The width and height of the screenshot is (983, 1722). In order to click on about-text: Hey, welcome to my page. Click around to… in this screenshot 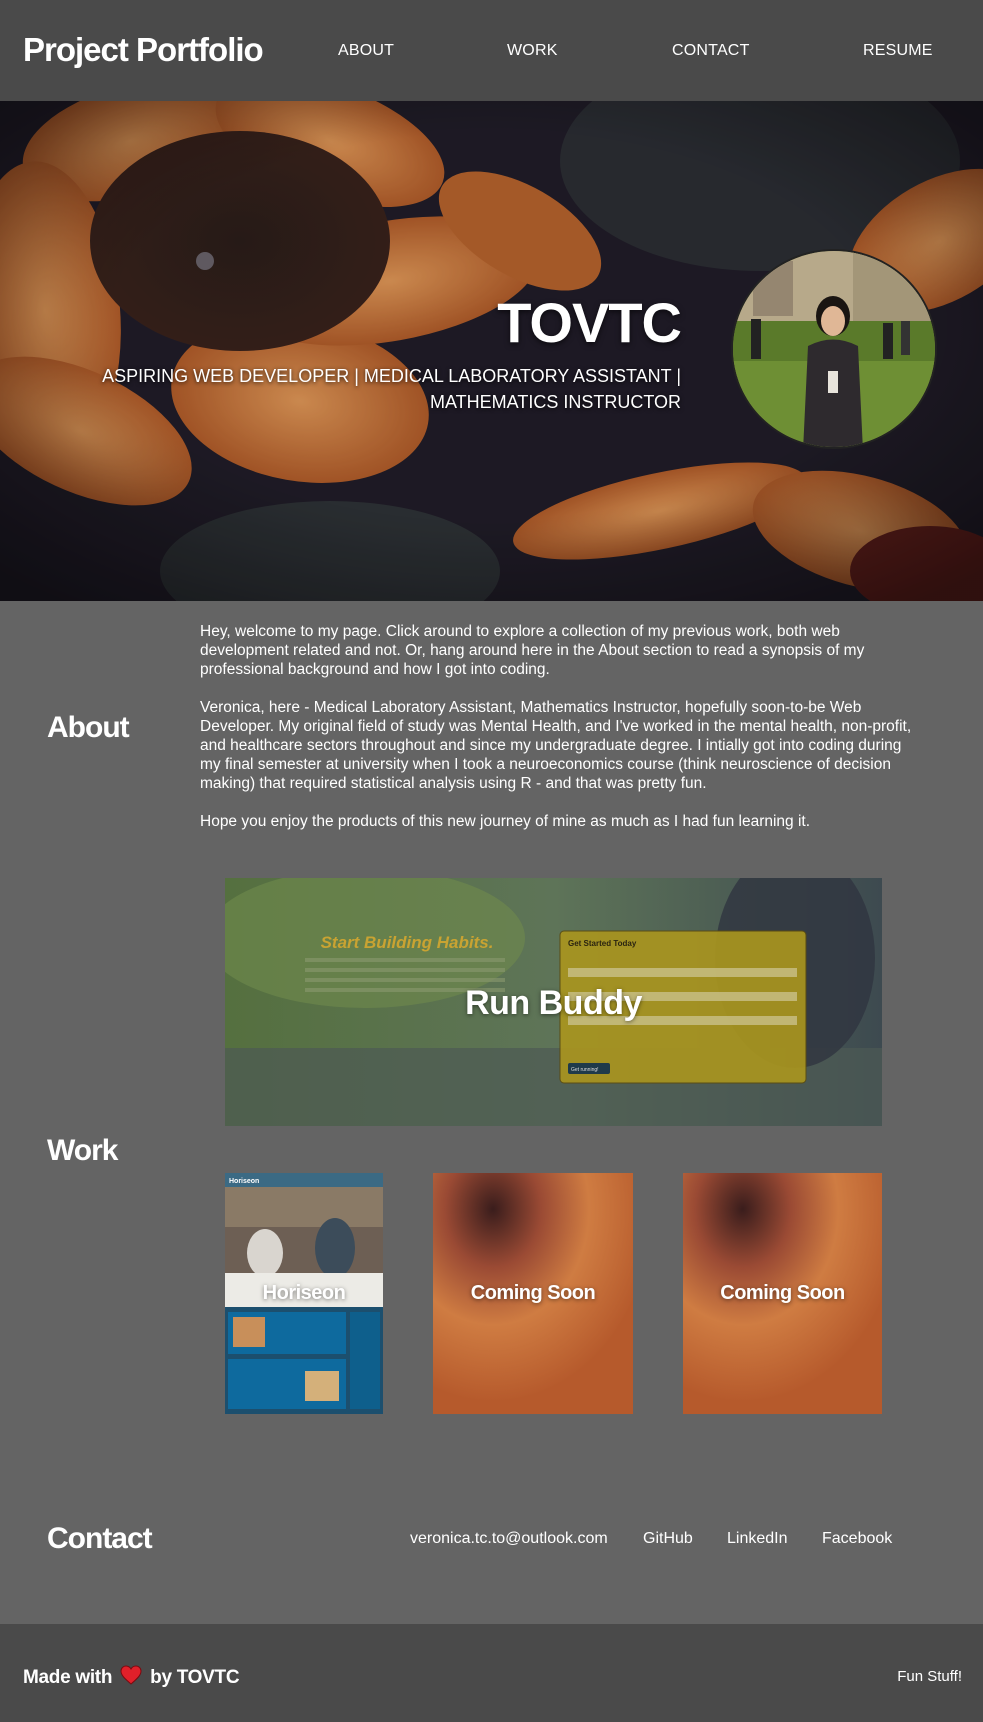, I will do `click(560, 736)`.